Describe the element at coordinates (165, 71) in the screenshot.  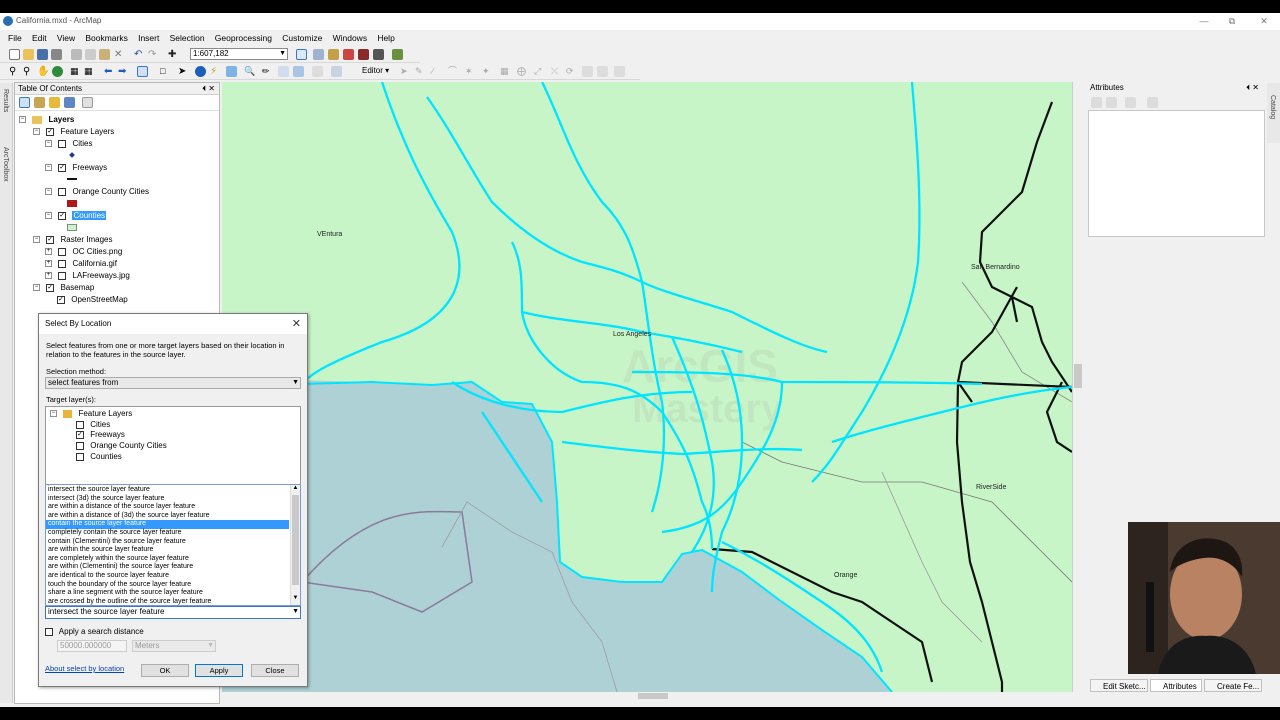
I see `clear-selection-icon: □` at that location.